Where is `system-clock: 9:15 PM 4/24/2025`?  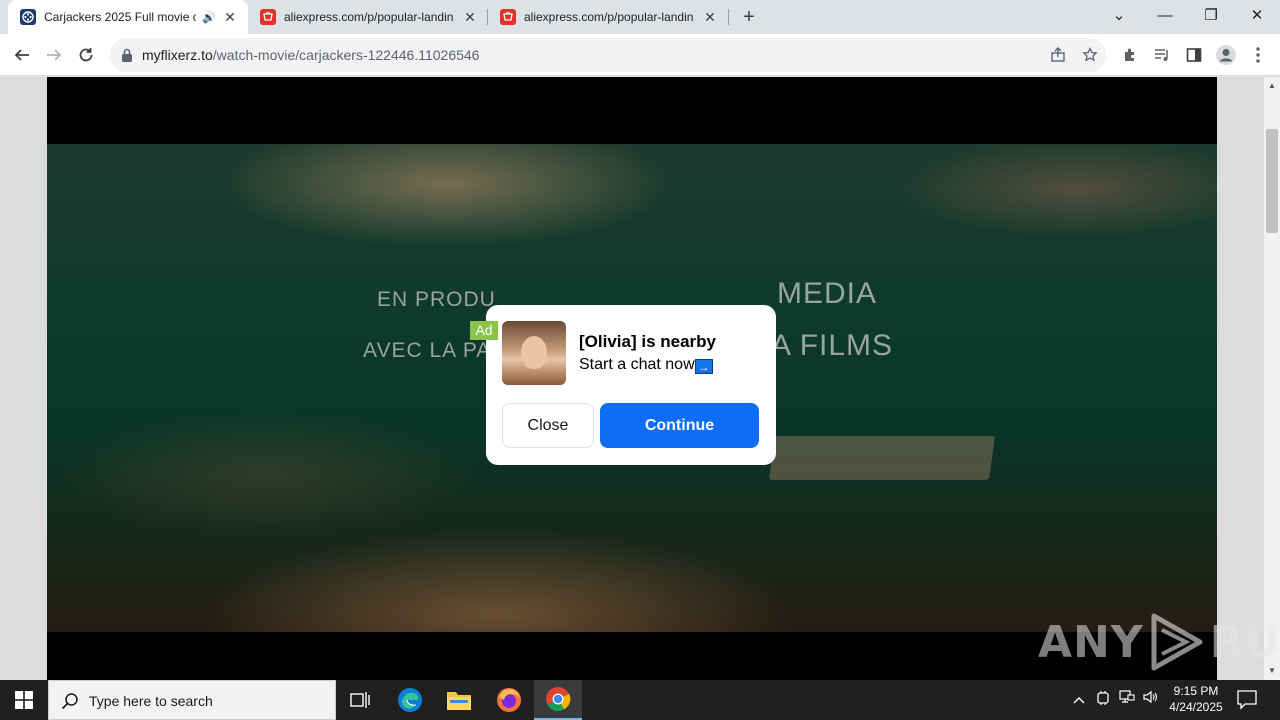
system-clock: 9:15 PM 4/24/2025 is located at coordinates (1196, 699).